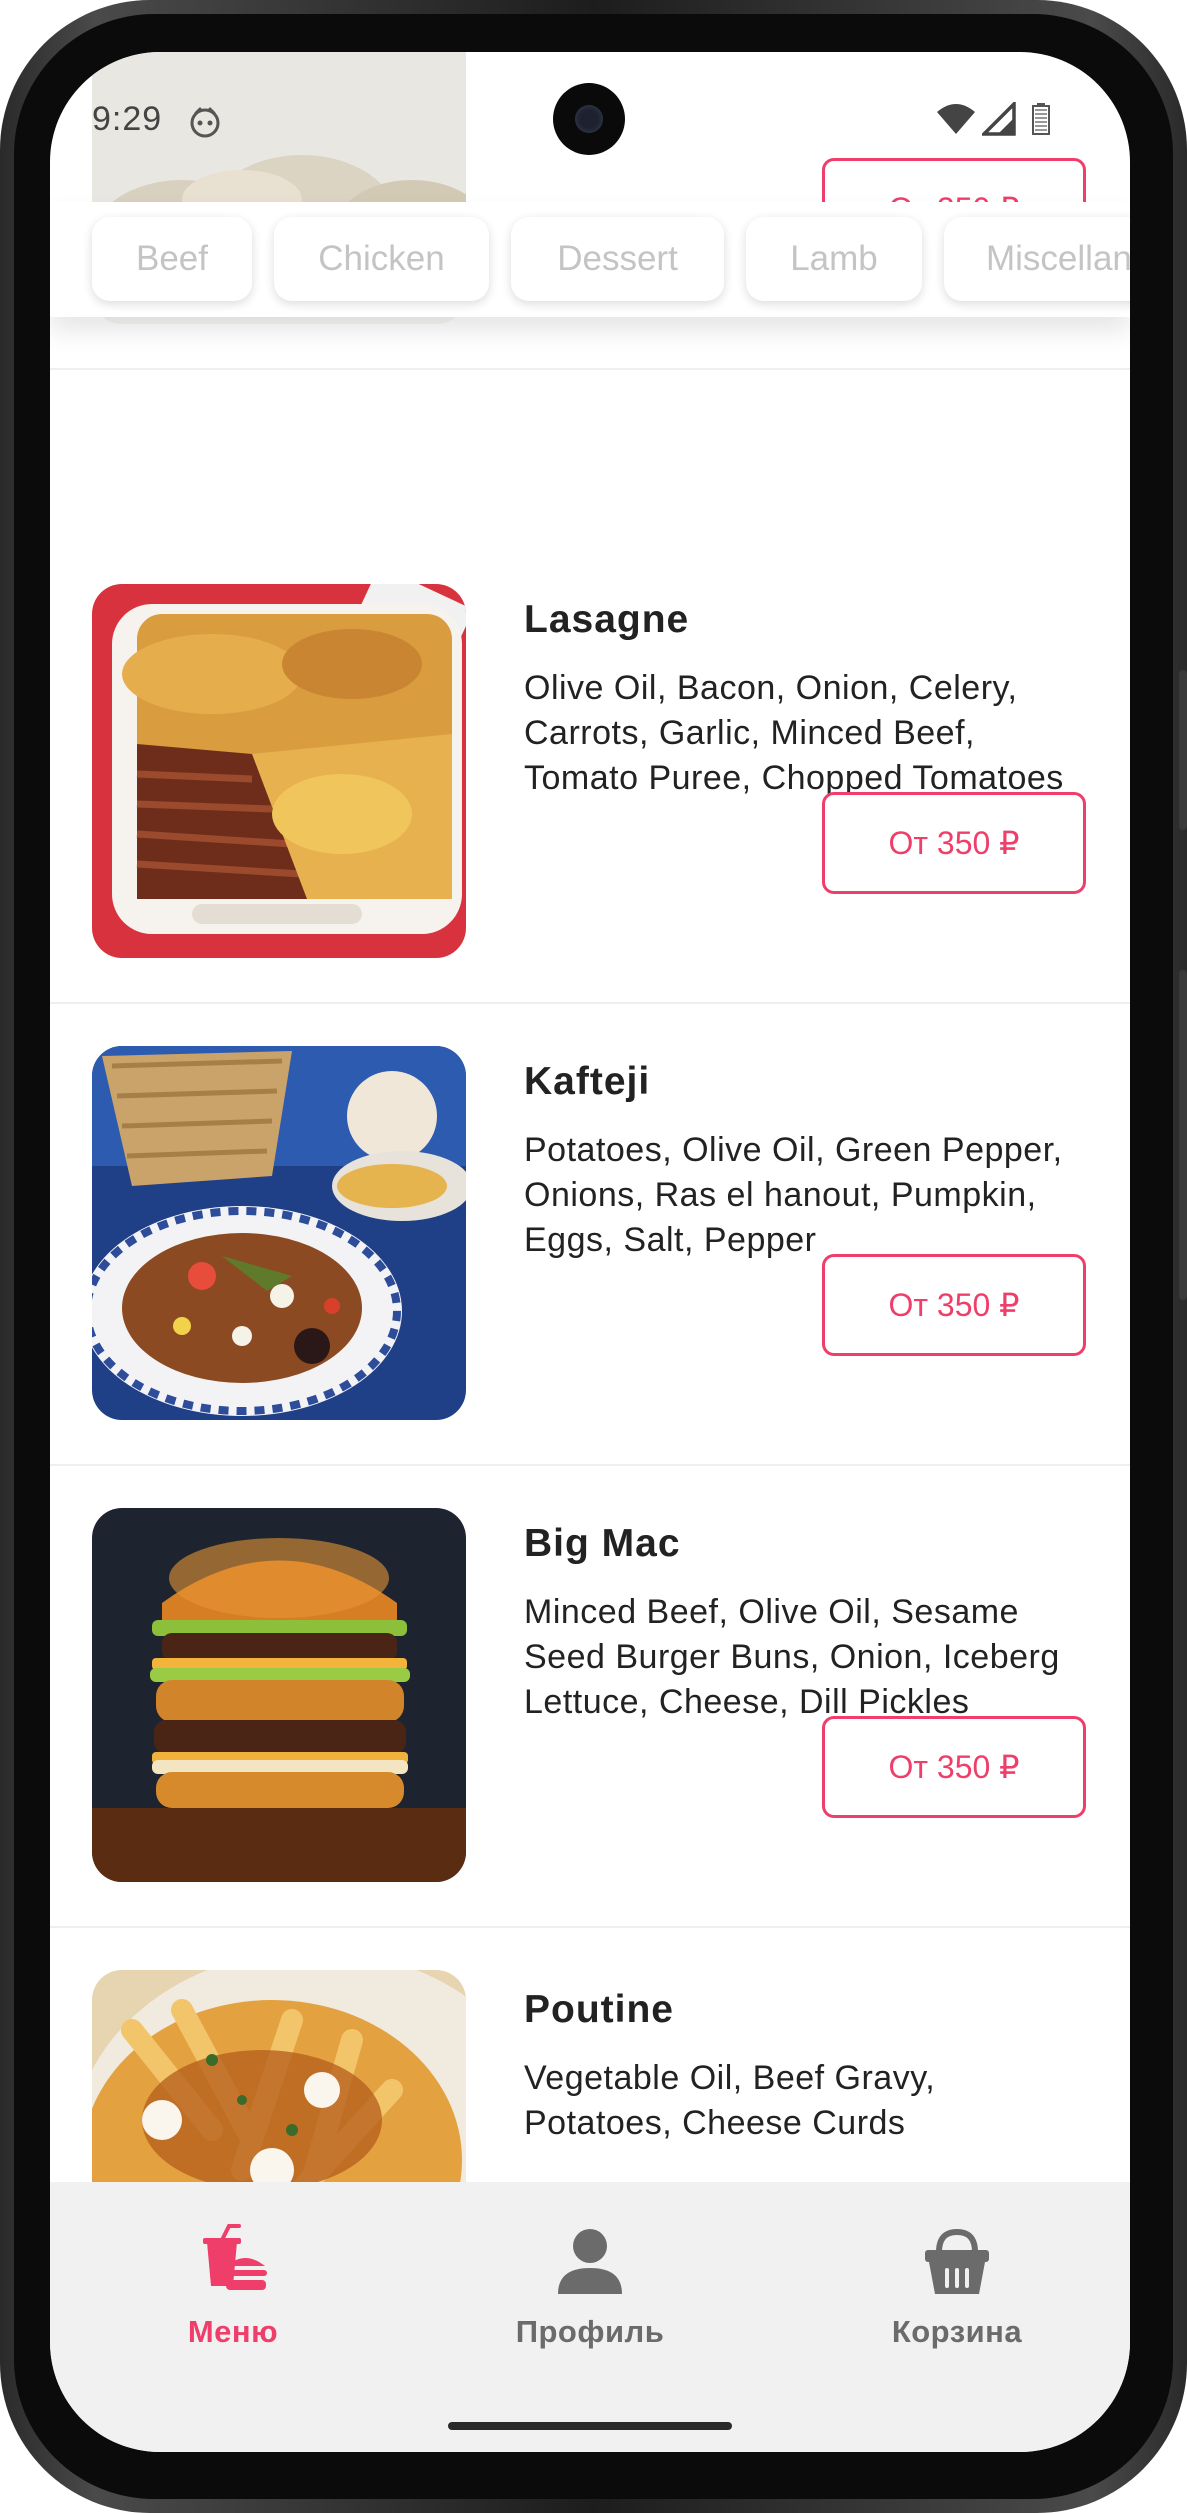 Image resolution: width=1187 pixels, height=2513 pixels. What do you see at coordinates (834, 259) in the screenshot?
I see `chip-lamb: Lamb` at bounding box center [834, 259].